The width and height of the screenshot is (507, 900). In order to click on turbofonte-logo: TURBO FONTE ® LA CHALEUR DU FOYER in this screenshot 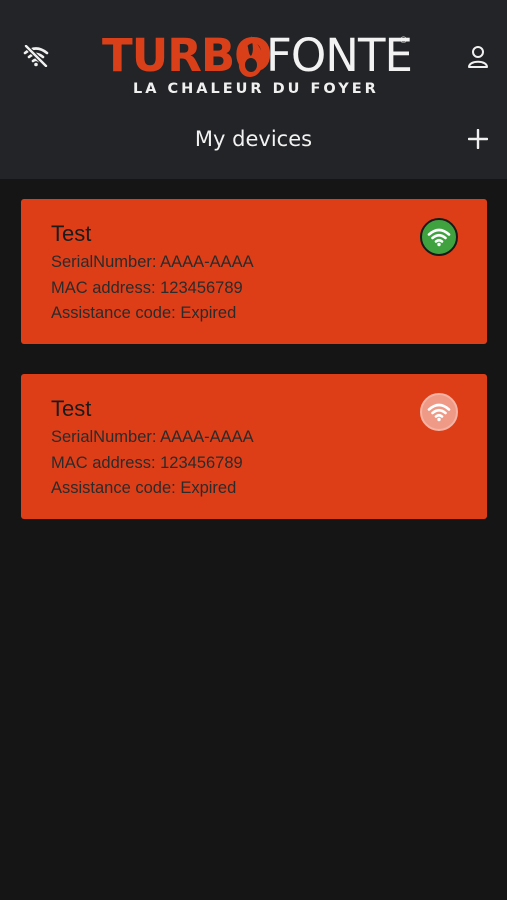, I will do `click(256, 64)`.